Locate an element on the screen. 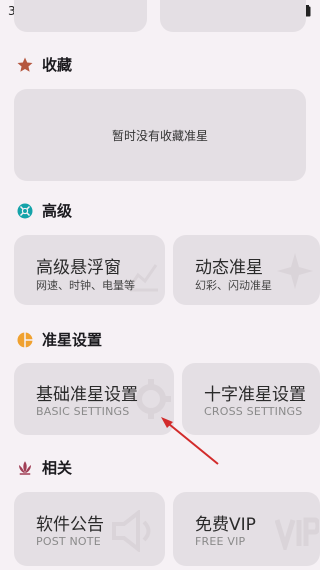 This screenshot has height=570, width=320. section-favorites-header: 收藏 is located at coordinates (44, 64).